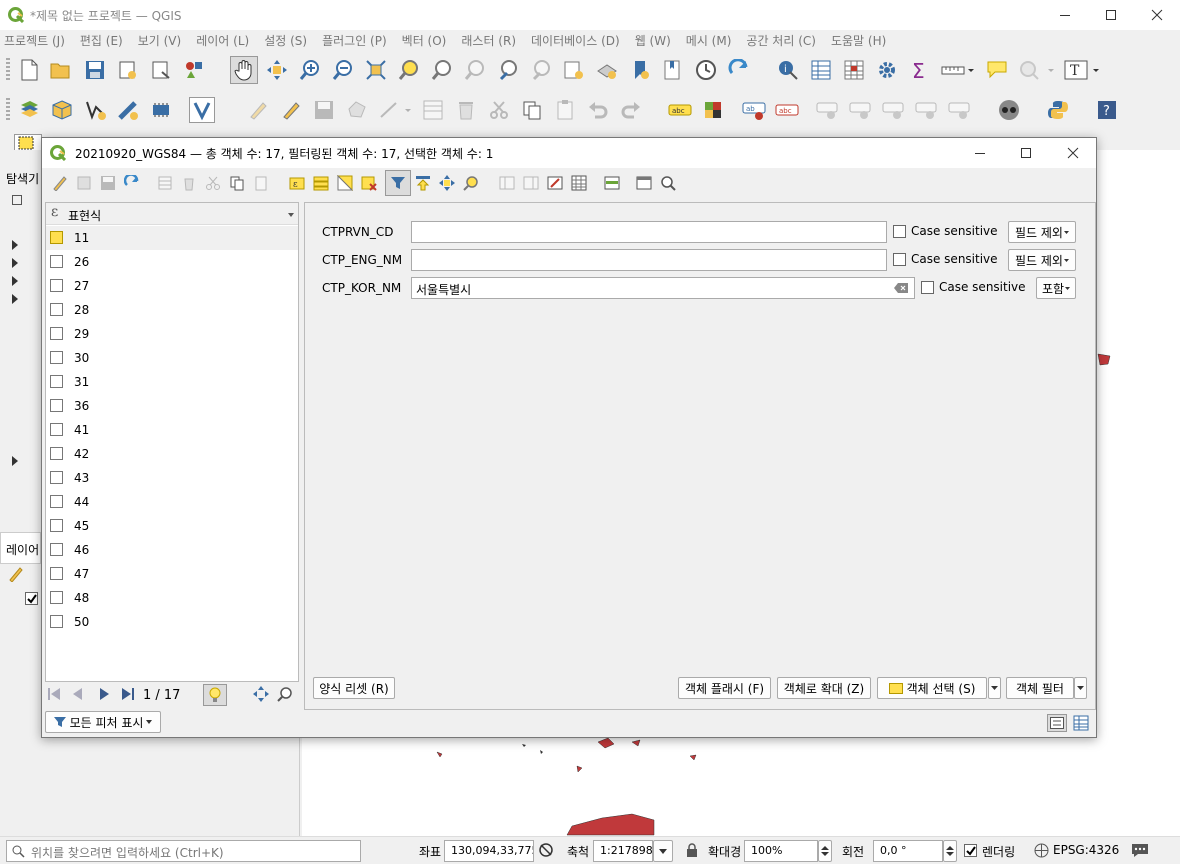 The width and height of the screenshot is (1180, 864). I want to click on text-annotation-icon: T, so click(1083, 70).